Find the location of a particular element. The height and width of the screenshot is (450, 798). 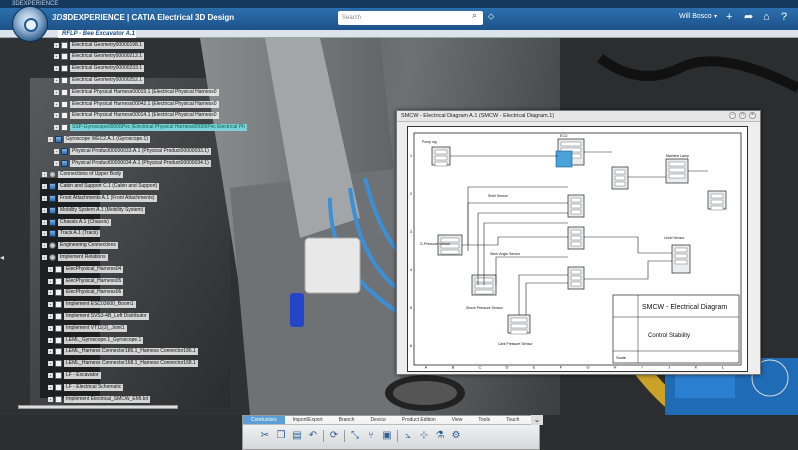

tree-item: + Implement ESC03600_Boom1 is located at coordinates (92, 305).